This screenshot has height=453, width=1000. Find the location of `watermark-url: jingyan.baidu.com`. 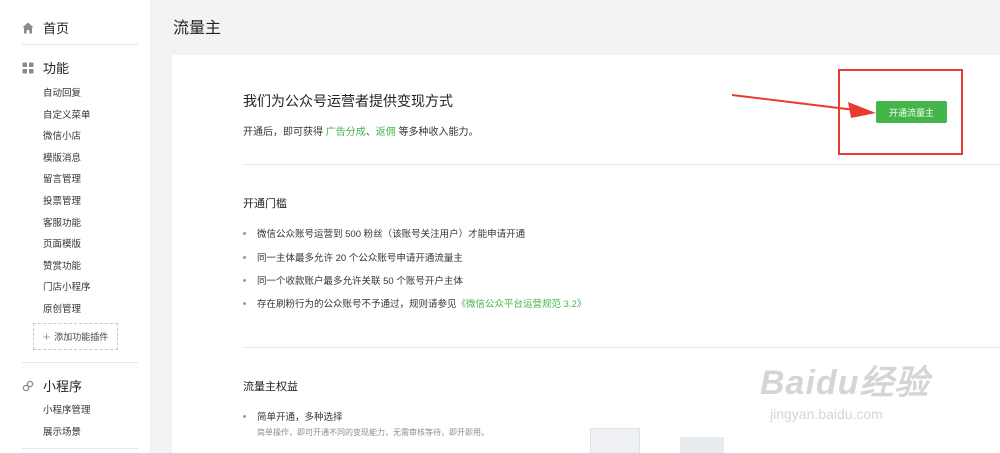

watermark-url: jingyan.baidu.com is located at coordinates (826, 414).